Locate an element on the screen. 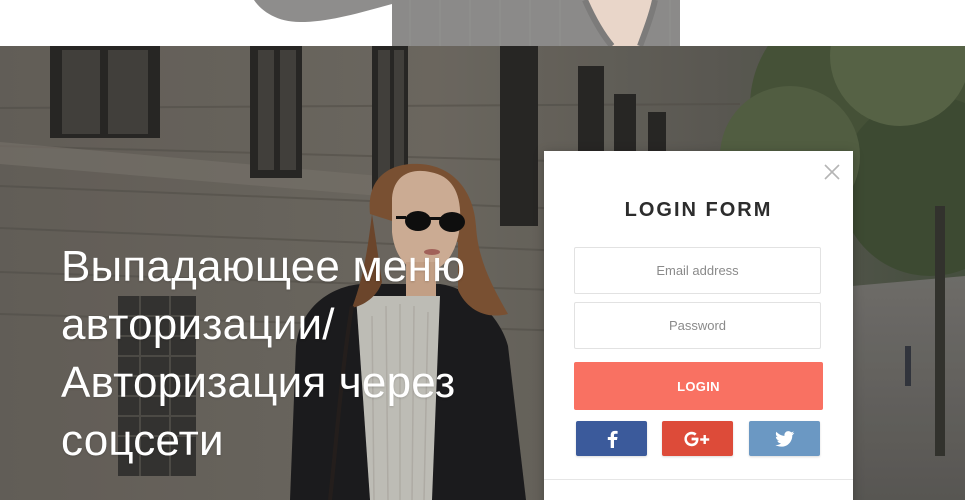 This screenshot has width=965, height=500. hero-title-line: Выпадающее меню is located at coordinates (263, 266).